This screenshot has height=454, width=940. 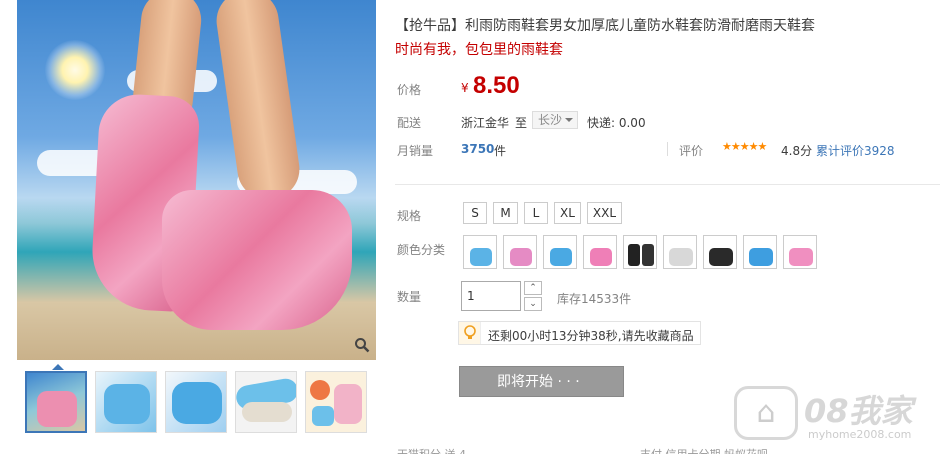 I want to click on color-swatch-blue, so click(x=480, y=252).